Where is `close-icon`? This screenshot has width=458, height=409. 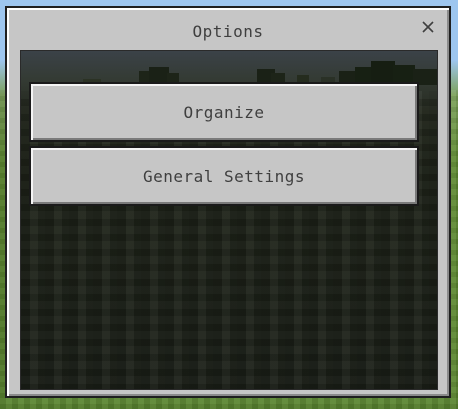 close-icon is located at coordinates (428, 27).